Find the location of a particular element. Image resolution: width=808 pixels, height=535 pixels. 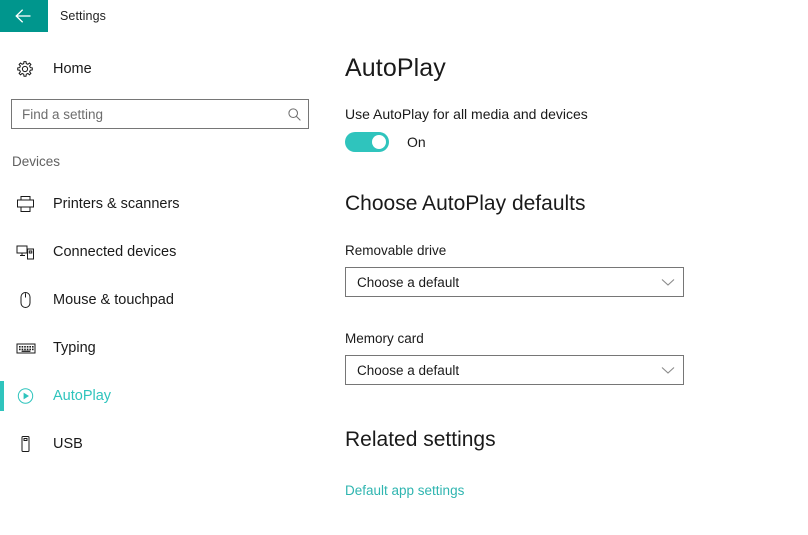

sidebar-item-label: Printers & scanners is located at coordinates (116, 204).